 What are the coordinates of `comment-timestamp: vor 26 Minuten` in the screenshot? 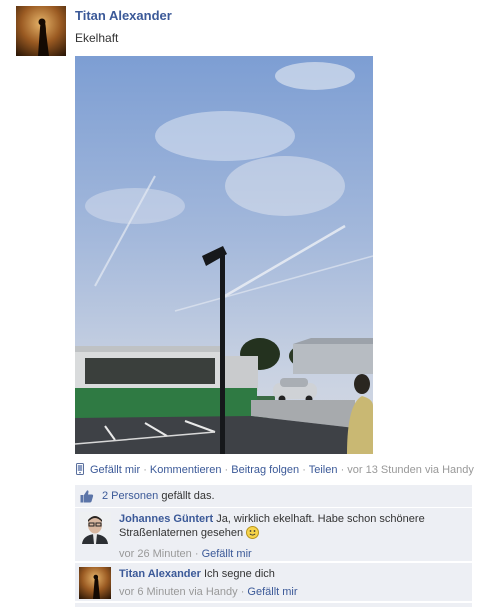 It's located at (155, 554).